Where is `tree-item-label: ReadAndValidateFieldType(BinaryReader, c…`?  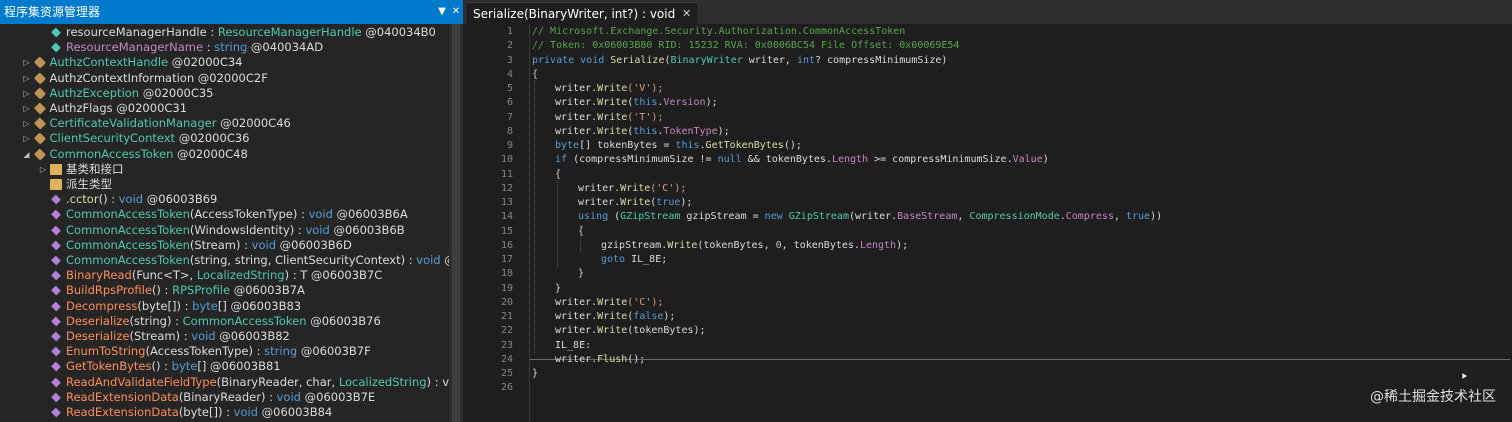
tree-item-label: ReadAndValidateFieldType(BinaryReader, c… is located at coordinates (257, 382).